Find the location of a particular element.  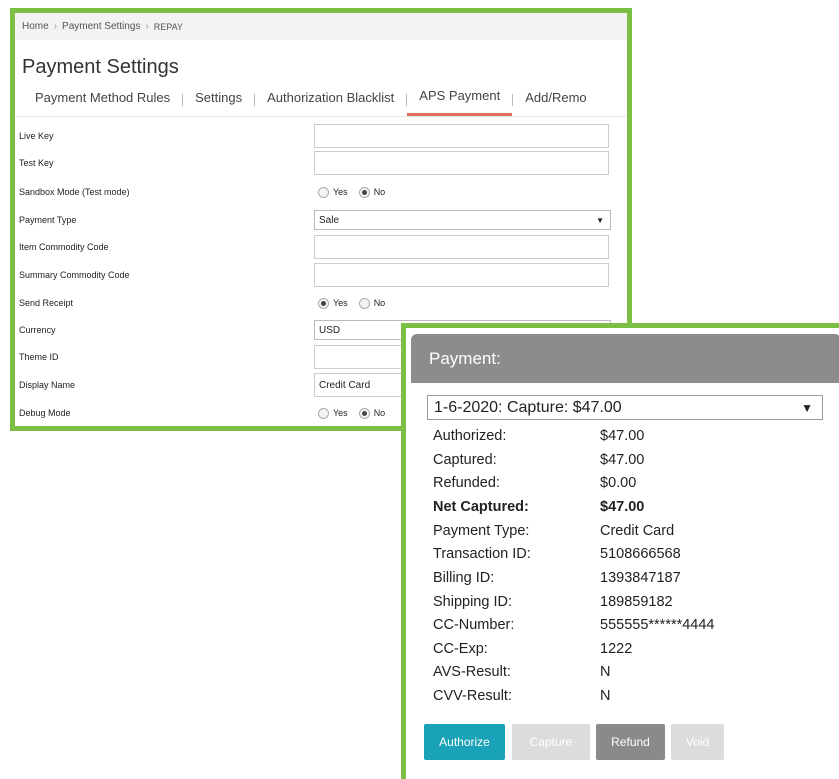

refund-button: Refund is located at coordinates (630, 742).